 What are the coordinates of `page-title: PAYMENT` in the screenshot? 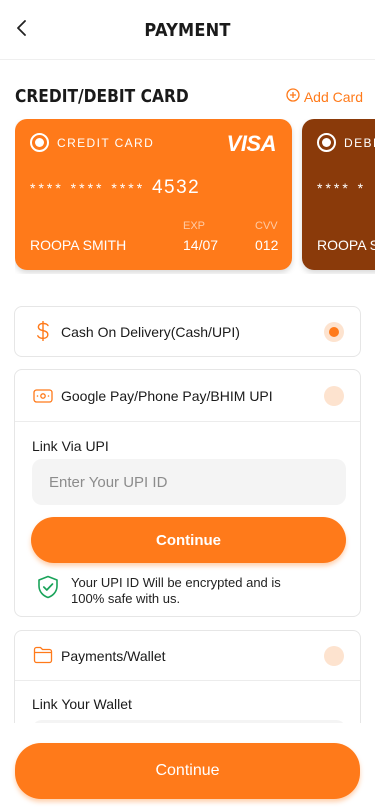 It's located at (187, 30).